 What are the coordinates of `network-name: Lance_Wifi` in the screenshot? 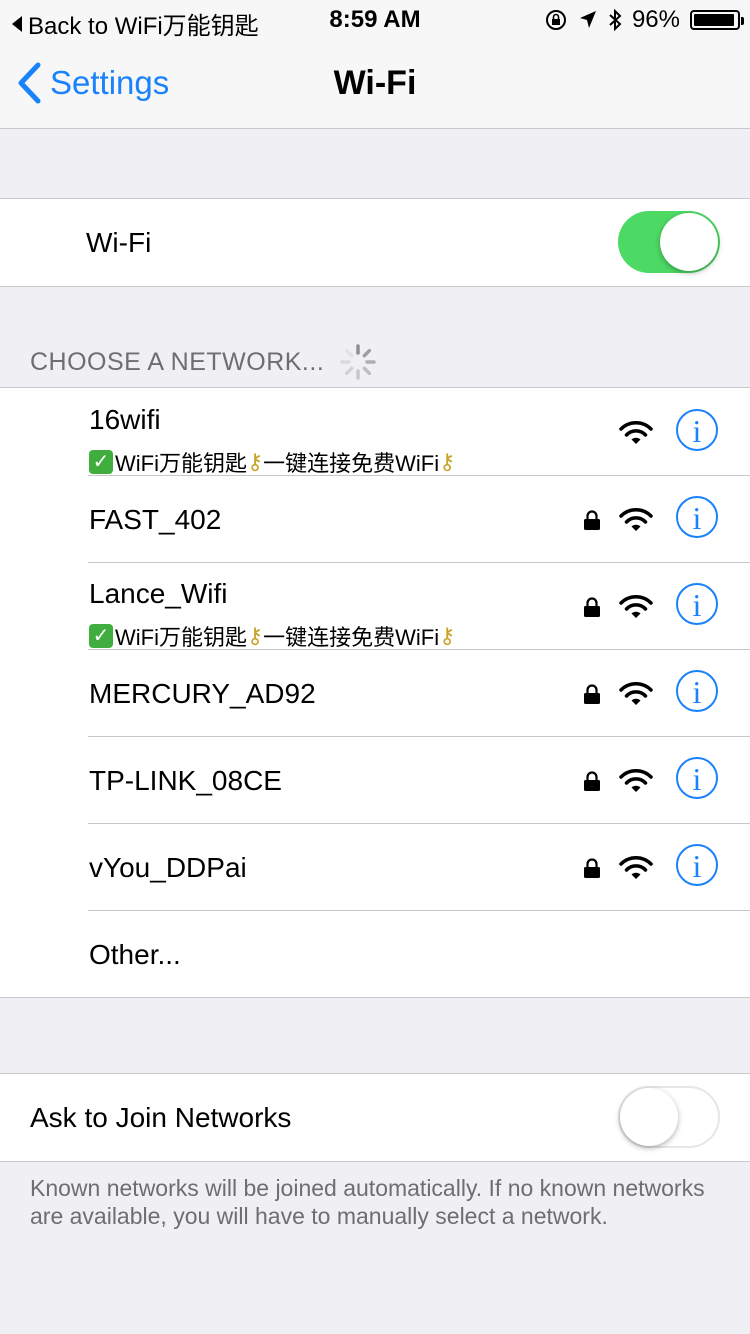 It's located at (158, 593).